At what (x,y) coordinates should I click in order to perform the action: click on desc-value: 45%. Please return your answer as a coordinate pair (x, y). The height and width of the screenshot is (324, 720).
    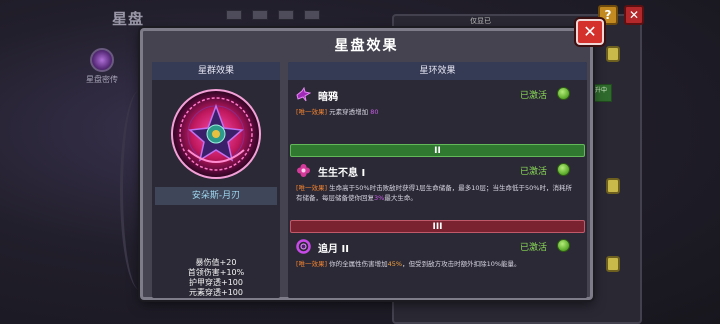
    Looking at the image, I should click on (395, 264).